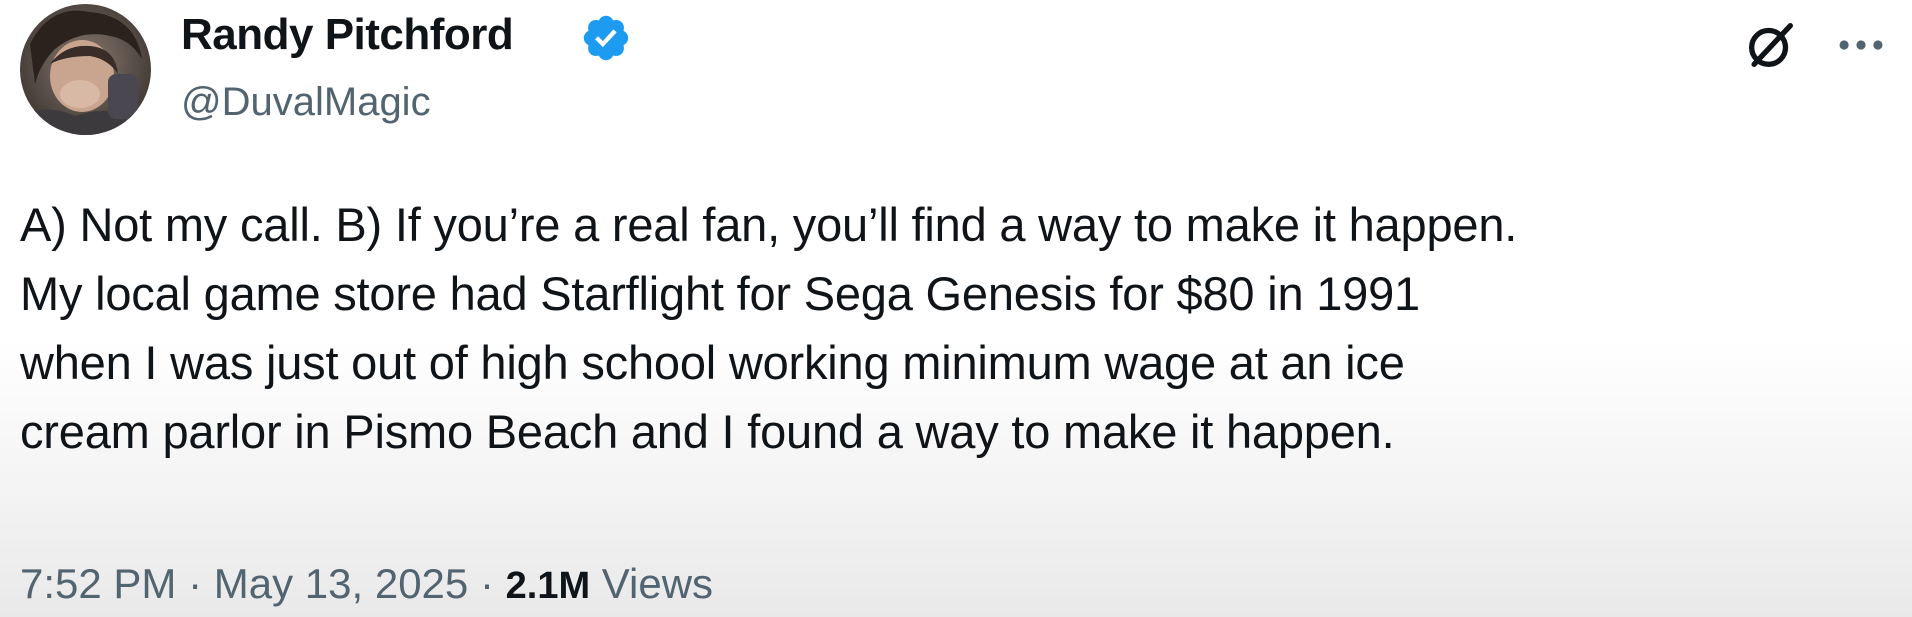  I want to click on tweet-metadata: 7:52 PM · May 13, 2025 · 2.1M Views, so click(366, 584).